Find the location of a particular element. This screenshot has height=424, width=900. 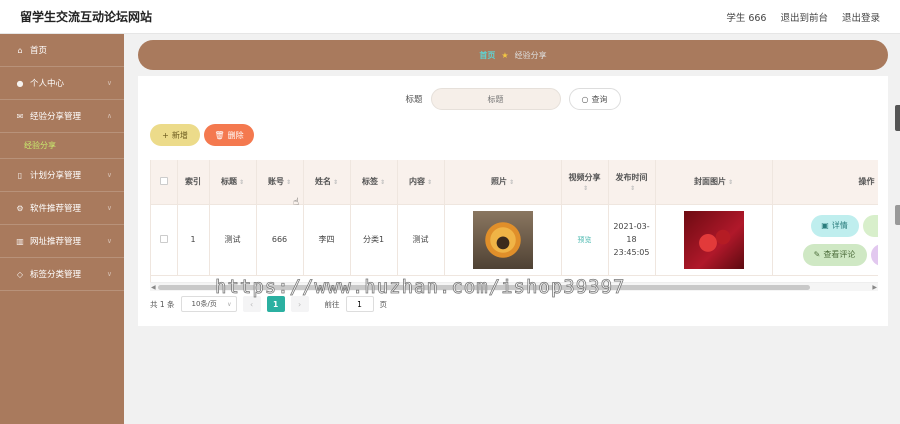

cell-name: 李四 is located at coordinates (327, 240).